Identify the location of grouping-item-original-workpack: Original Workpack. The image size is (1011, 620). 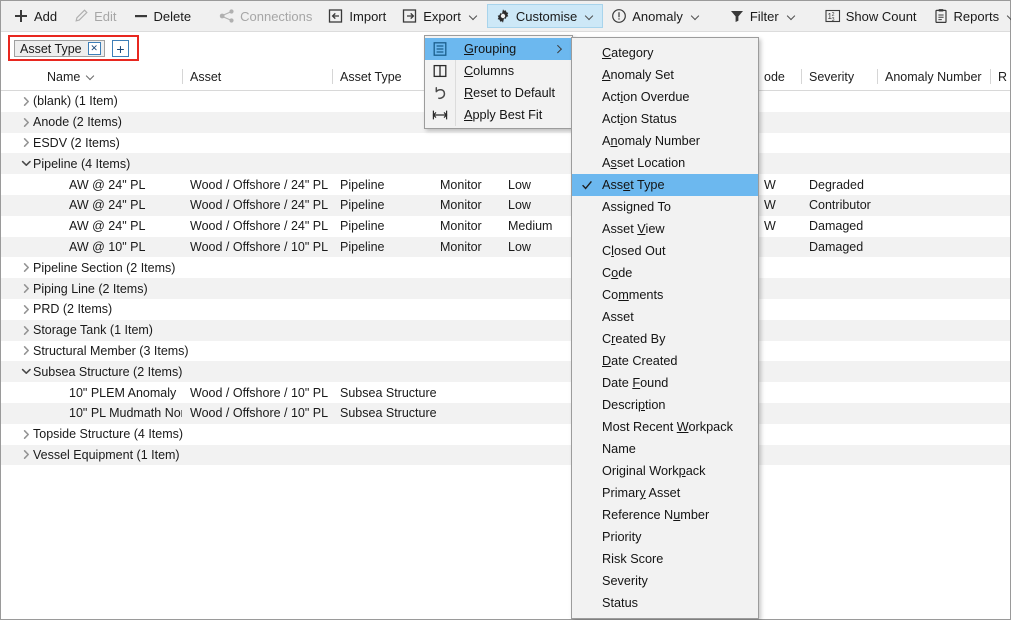
(665, 471).